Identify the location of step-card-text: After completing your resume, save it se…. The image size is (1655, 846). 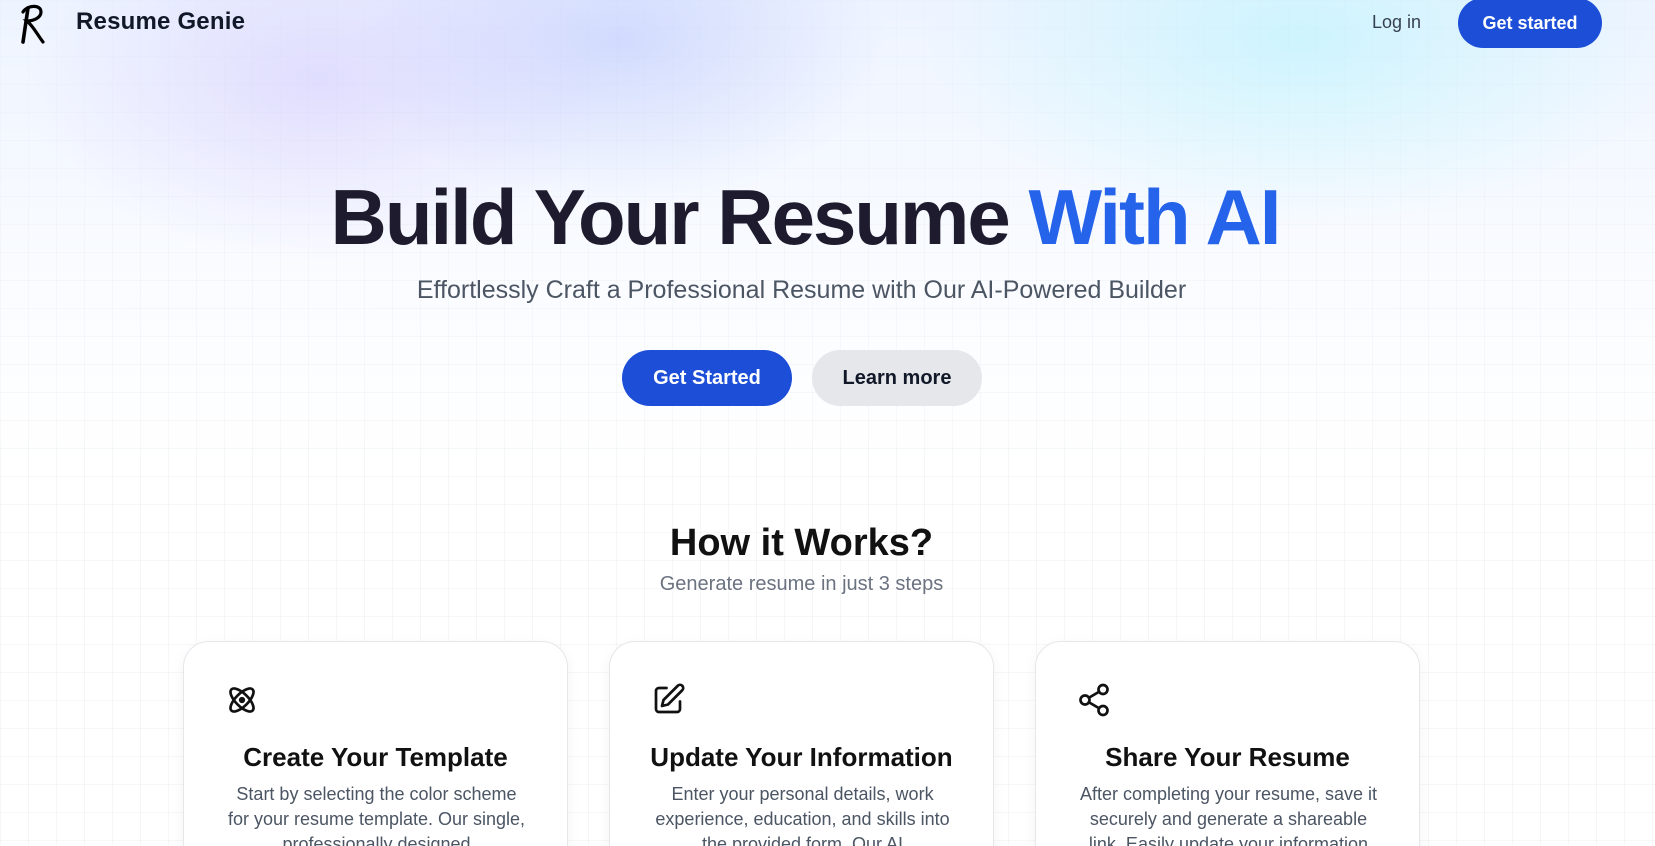
(1228, 815).